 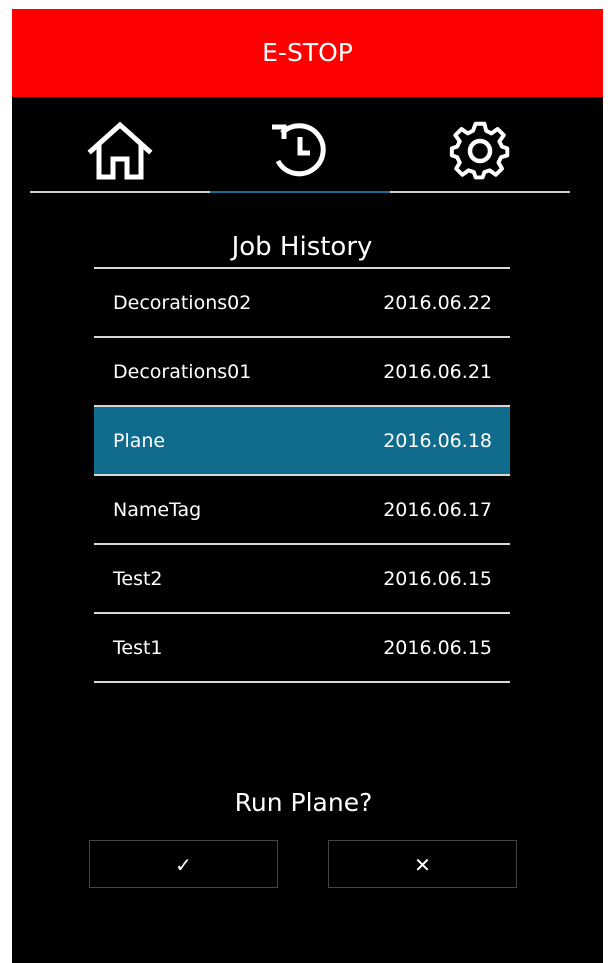 What do you see at coordinates (437, 441) in the screenshot?
I see `job-date: 2016.06.18` at bounding box center [437, 441].